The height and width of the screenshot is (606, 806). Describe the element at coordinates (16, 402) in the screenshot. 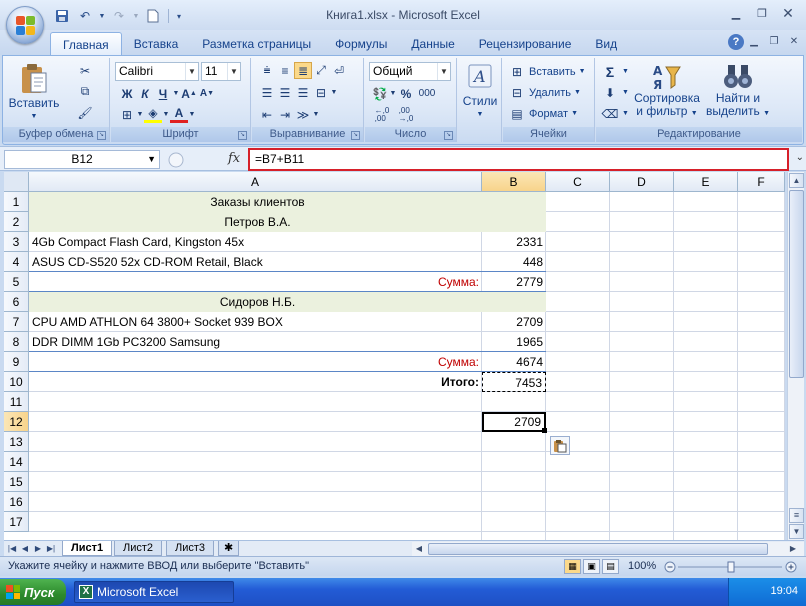

I see `row-header-11: 11` at that location.